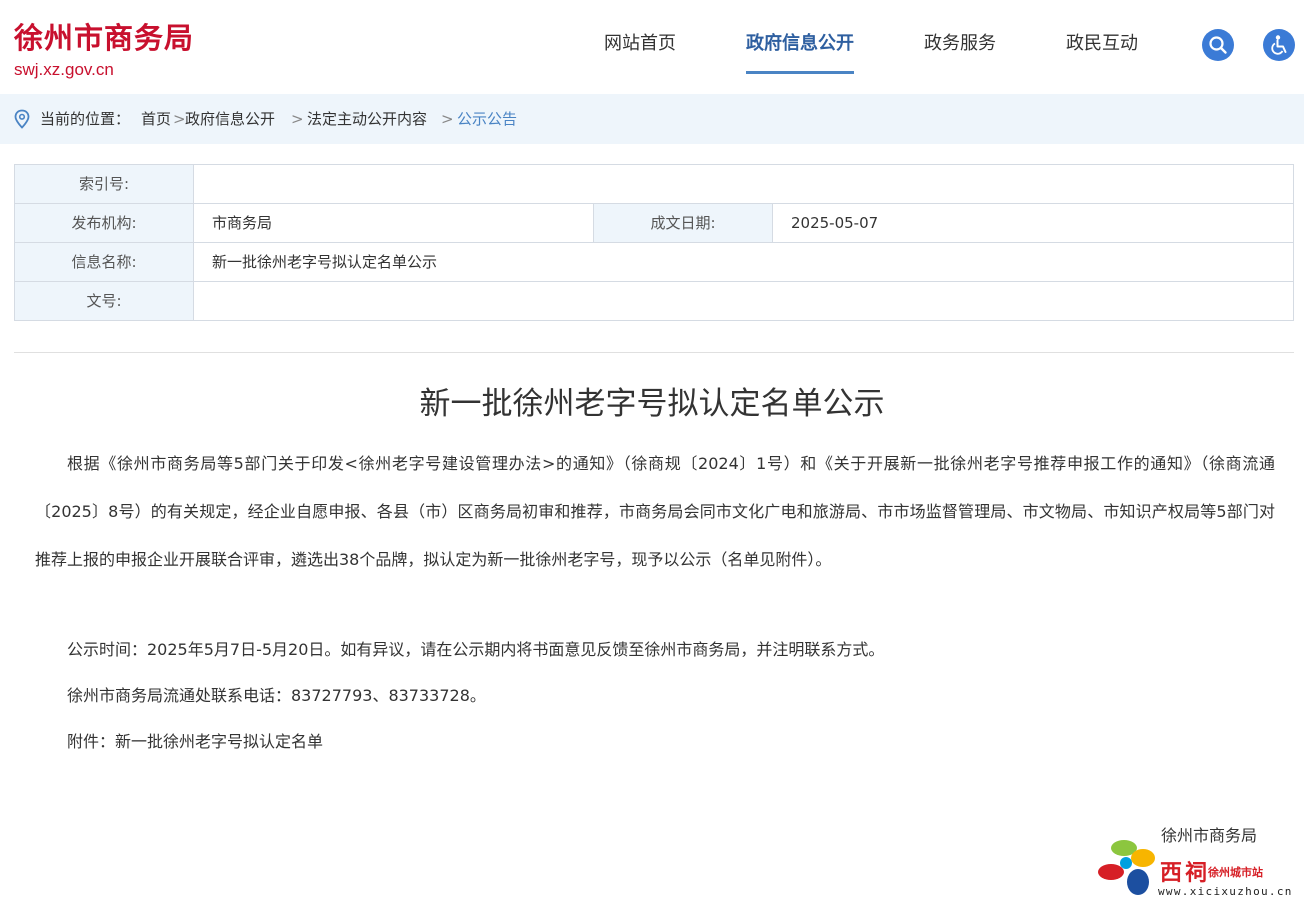 The width and height of the screenshot is (1304, 906). What do you see at coordinates (652, 119) in the screenshot?
I see `breadcrumb: 当前的位置： 首页 > 政府信息公开 > 法定主动公开内容 > 公示公告` at bounding box center [652, 119].